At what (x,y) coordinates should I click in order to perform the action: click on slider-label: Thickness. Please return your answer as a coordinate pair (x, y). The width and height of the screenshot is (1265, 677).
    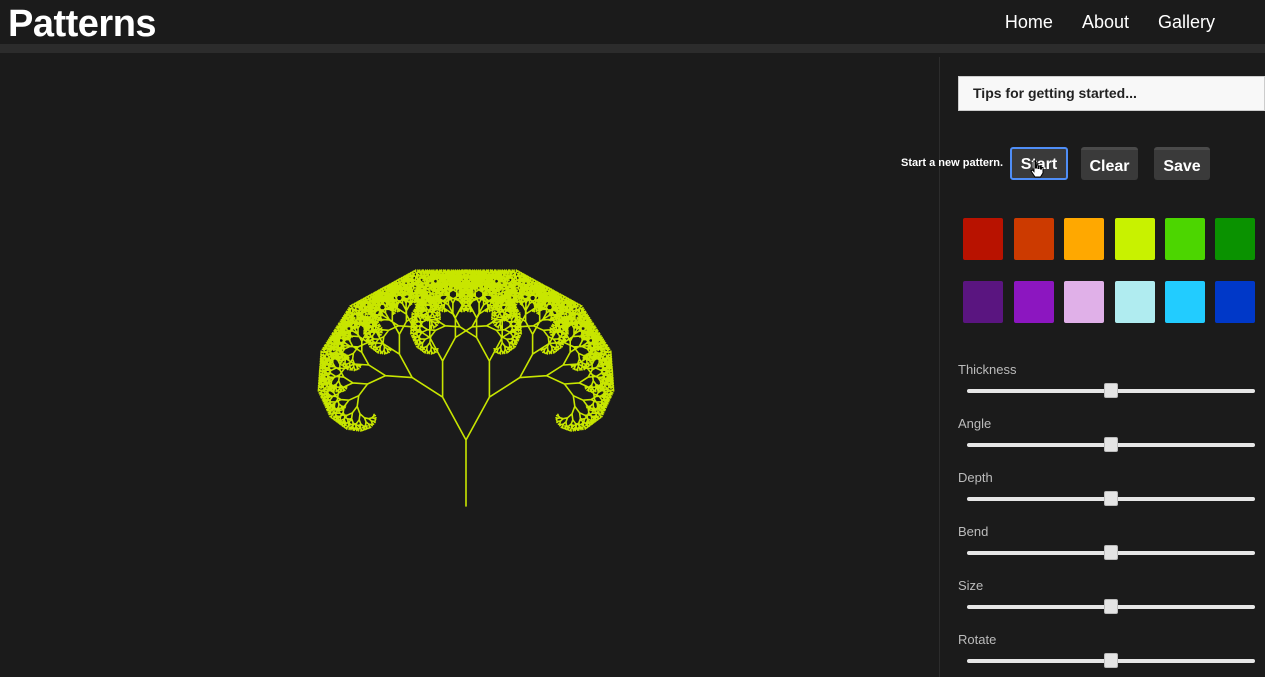
    Looking at the image, I should click on (987, 369).